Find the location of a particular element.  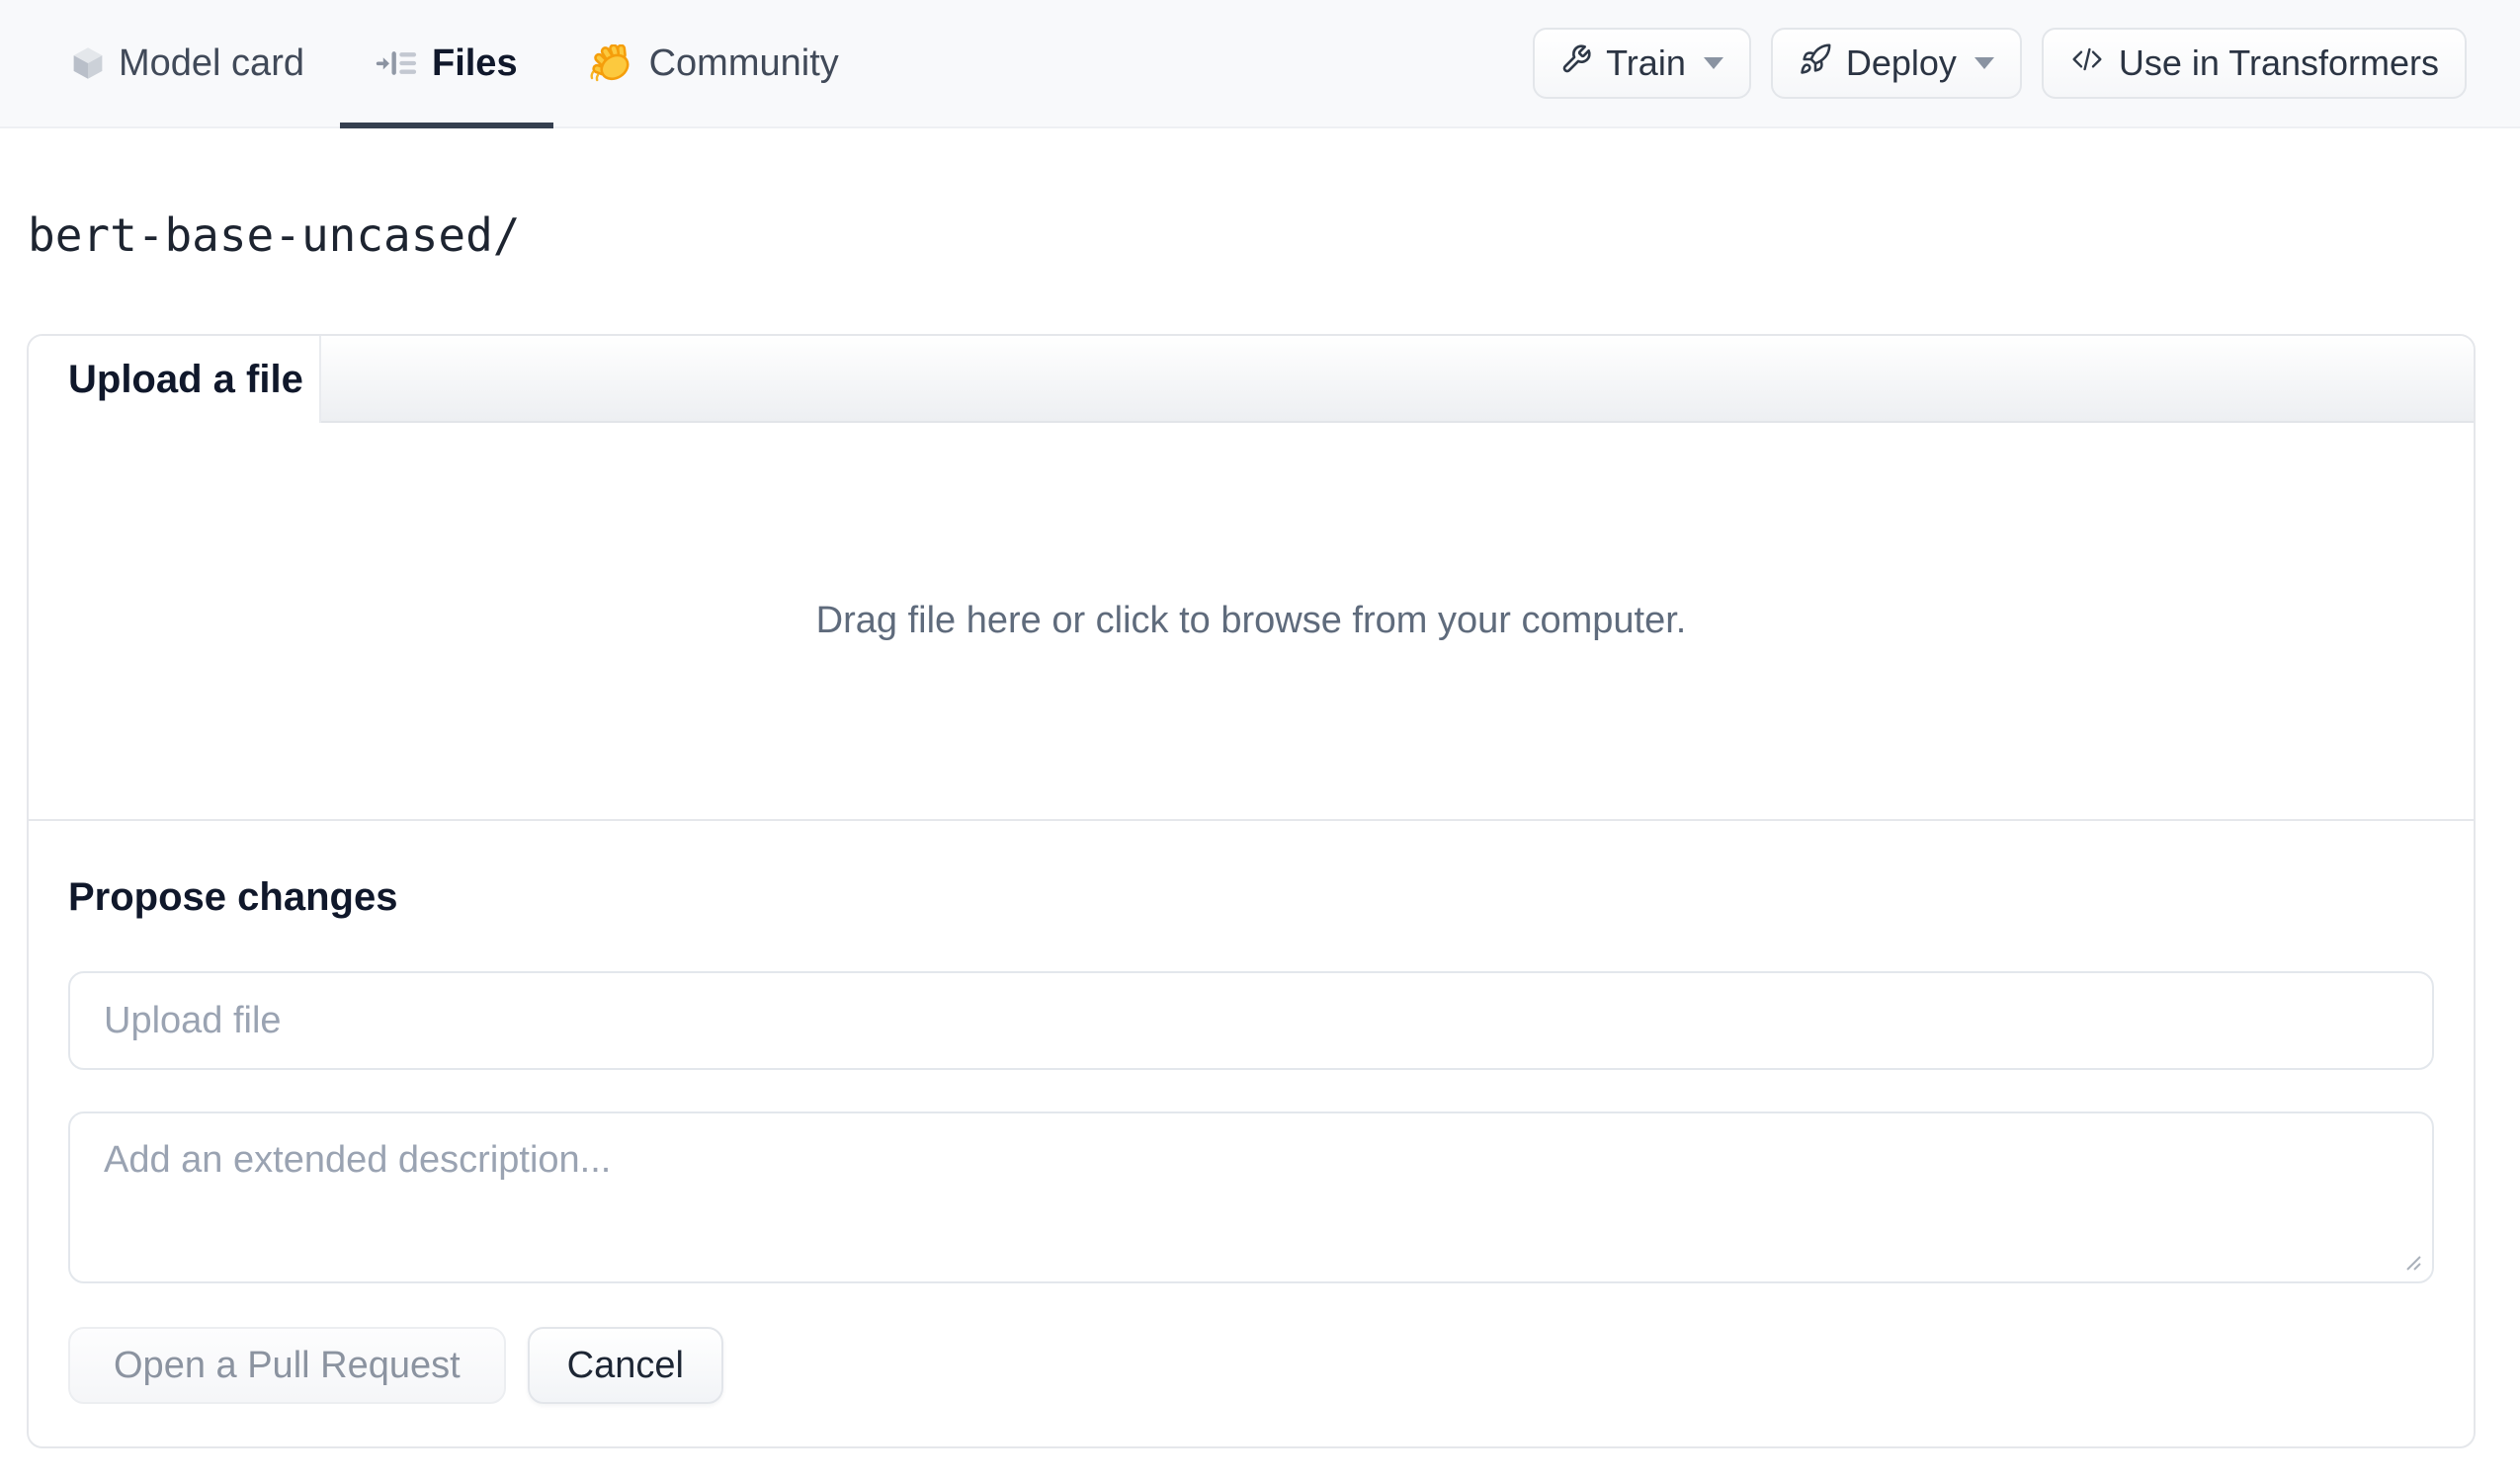

open-pull-request-button: Open a Pull Request is located at coordinates (287, 1365).